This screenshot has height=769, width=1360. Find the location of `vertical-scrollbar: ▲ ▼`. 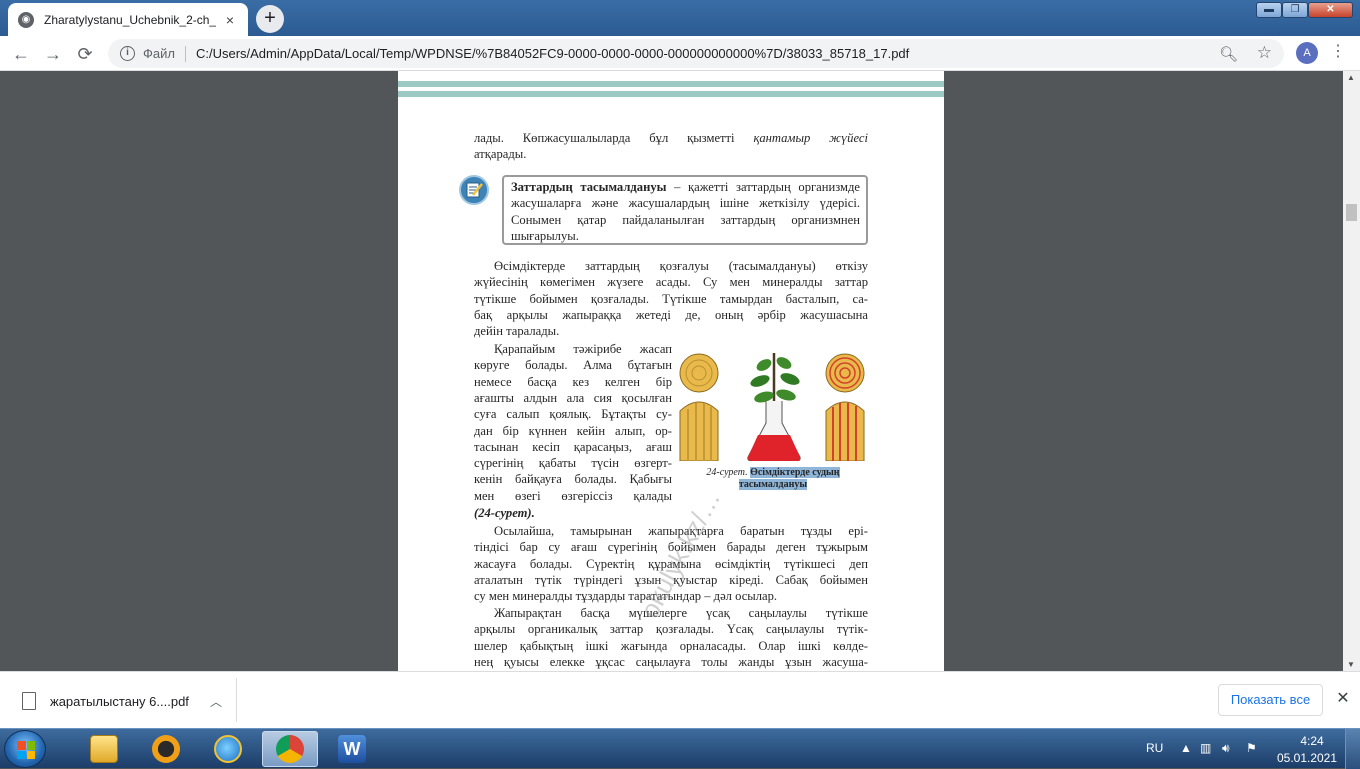

vertical-scrollbar: ▲ ▼ is located at coordinates (1351, 371).